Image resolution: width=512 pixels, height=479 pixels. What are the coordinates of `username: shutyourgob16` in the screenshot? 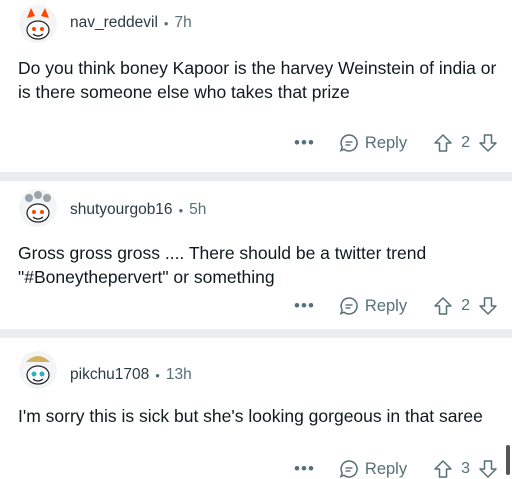 It's located at (121, 210).